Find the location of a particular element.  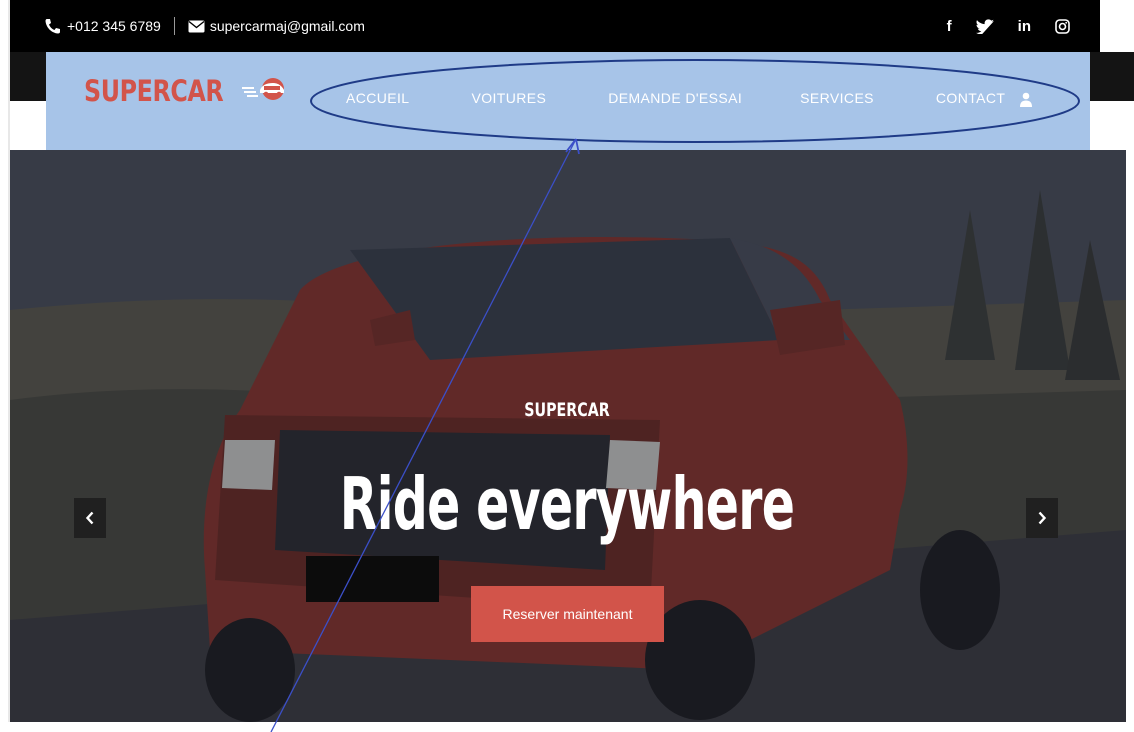

email-address: supercarmaj@gmail.com is located at coordinates (287, 26).